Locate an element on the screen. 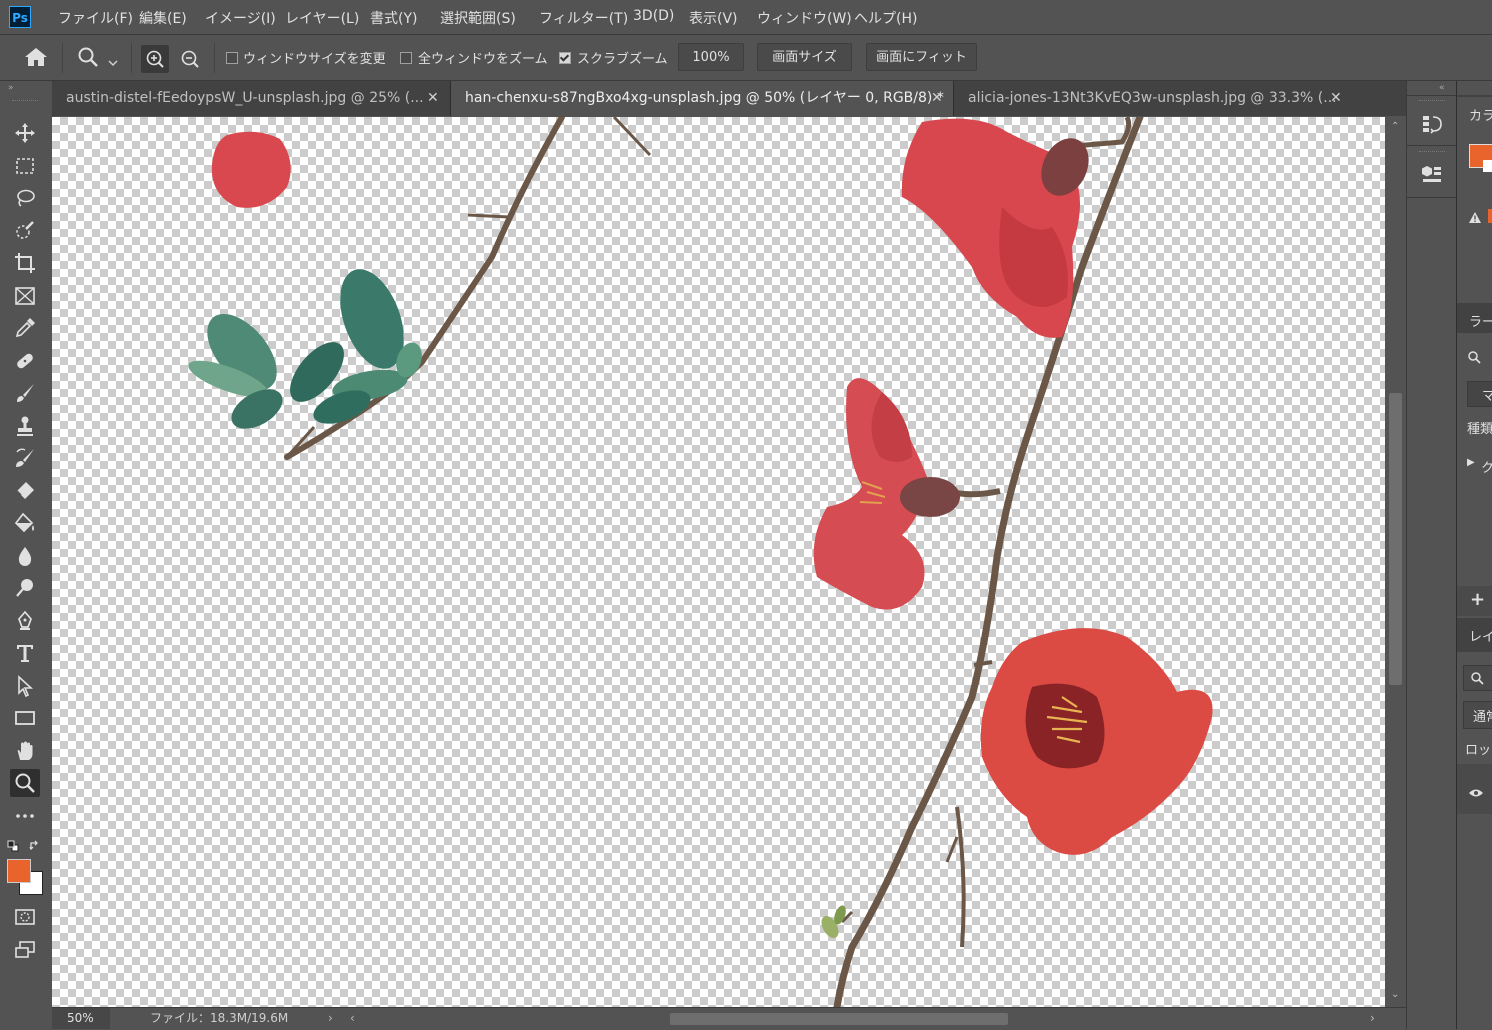  type-icon is located at coordinates (25, 653).